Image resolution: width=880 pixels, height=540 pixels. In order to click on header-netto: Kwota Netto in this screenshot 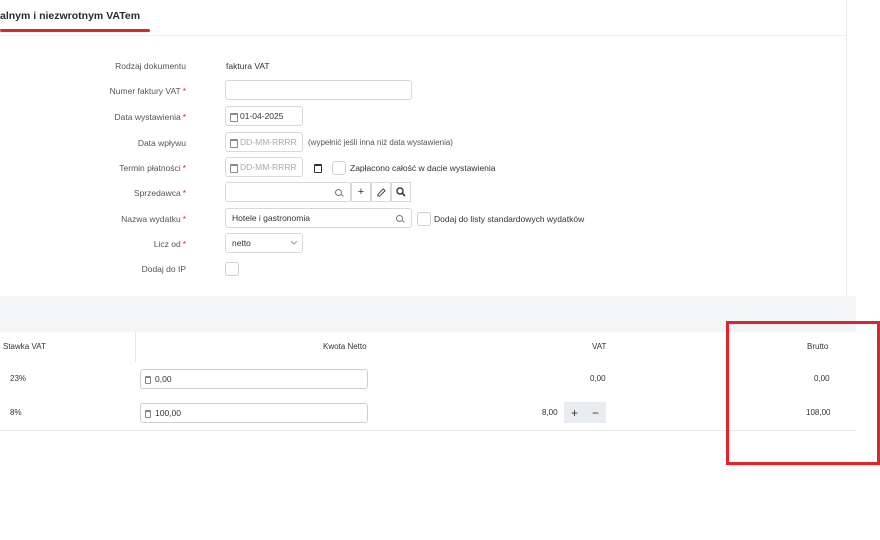, I will do `click(345, 346)`.